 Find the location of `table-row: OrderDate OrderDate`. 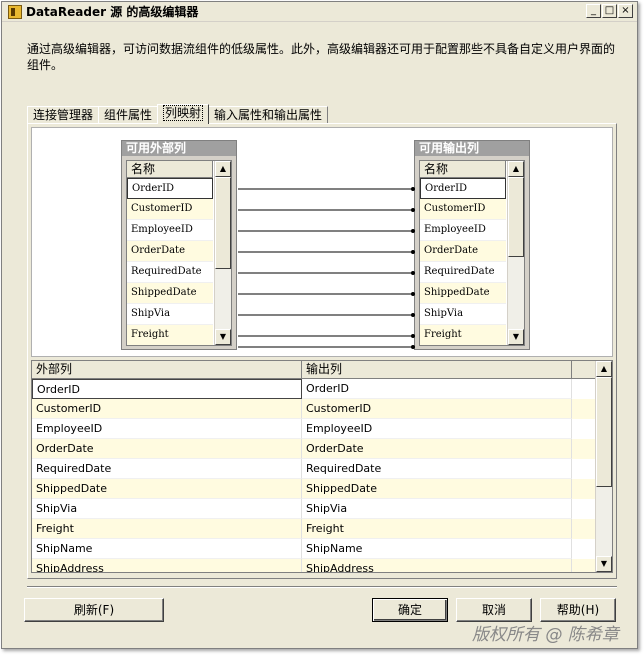

table-row: OrderDate OrderDate is located at coordinates (322, 449).